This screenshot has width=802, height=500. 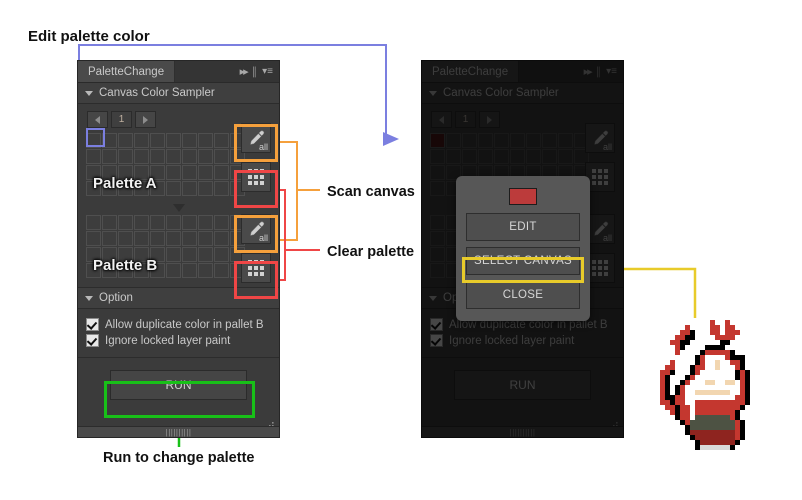 What do you see at coordinates (523, 295) in the screenshot?
I see `dialog-button-close: CLOSE` at bounding box center [523, 295].